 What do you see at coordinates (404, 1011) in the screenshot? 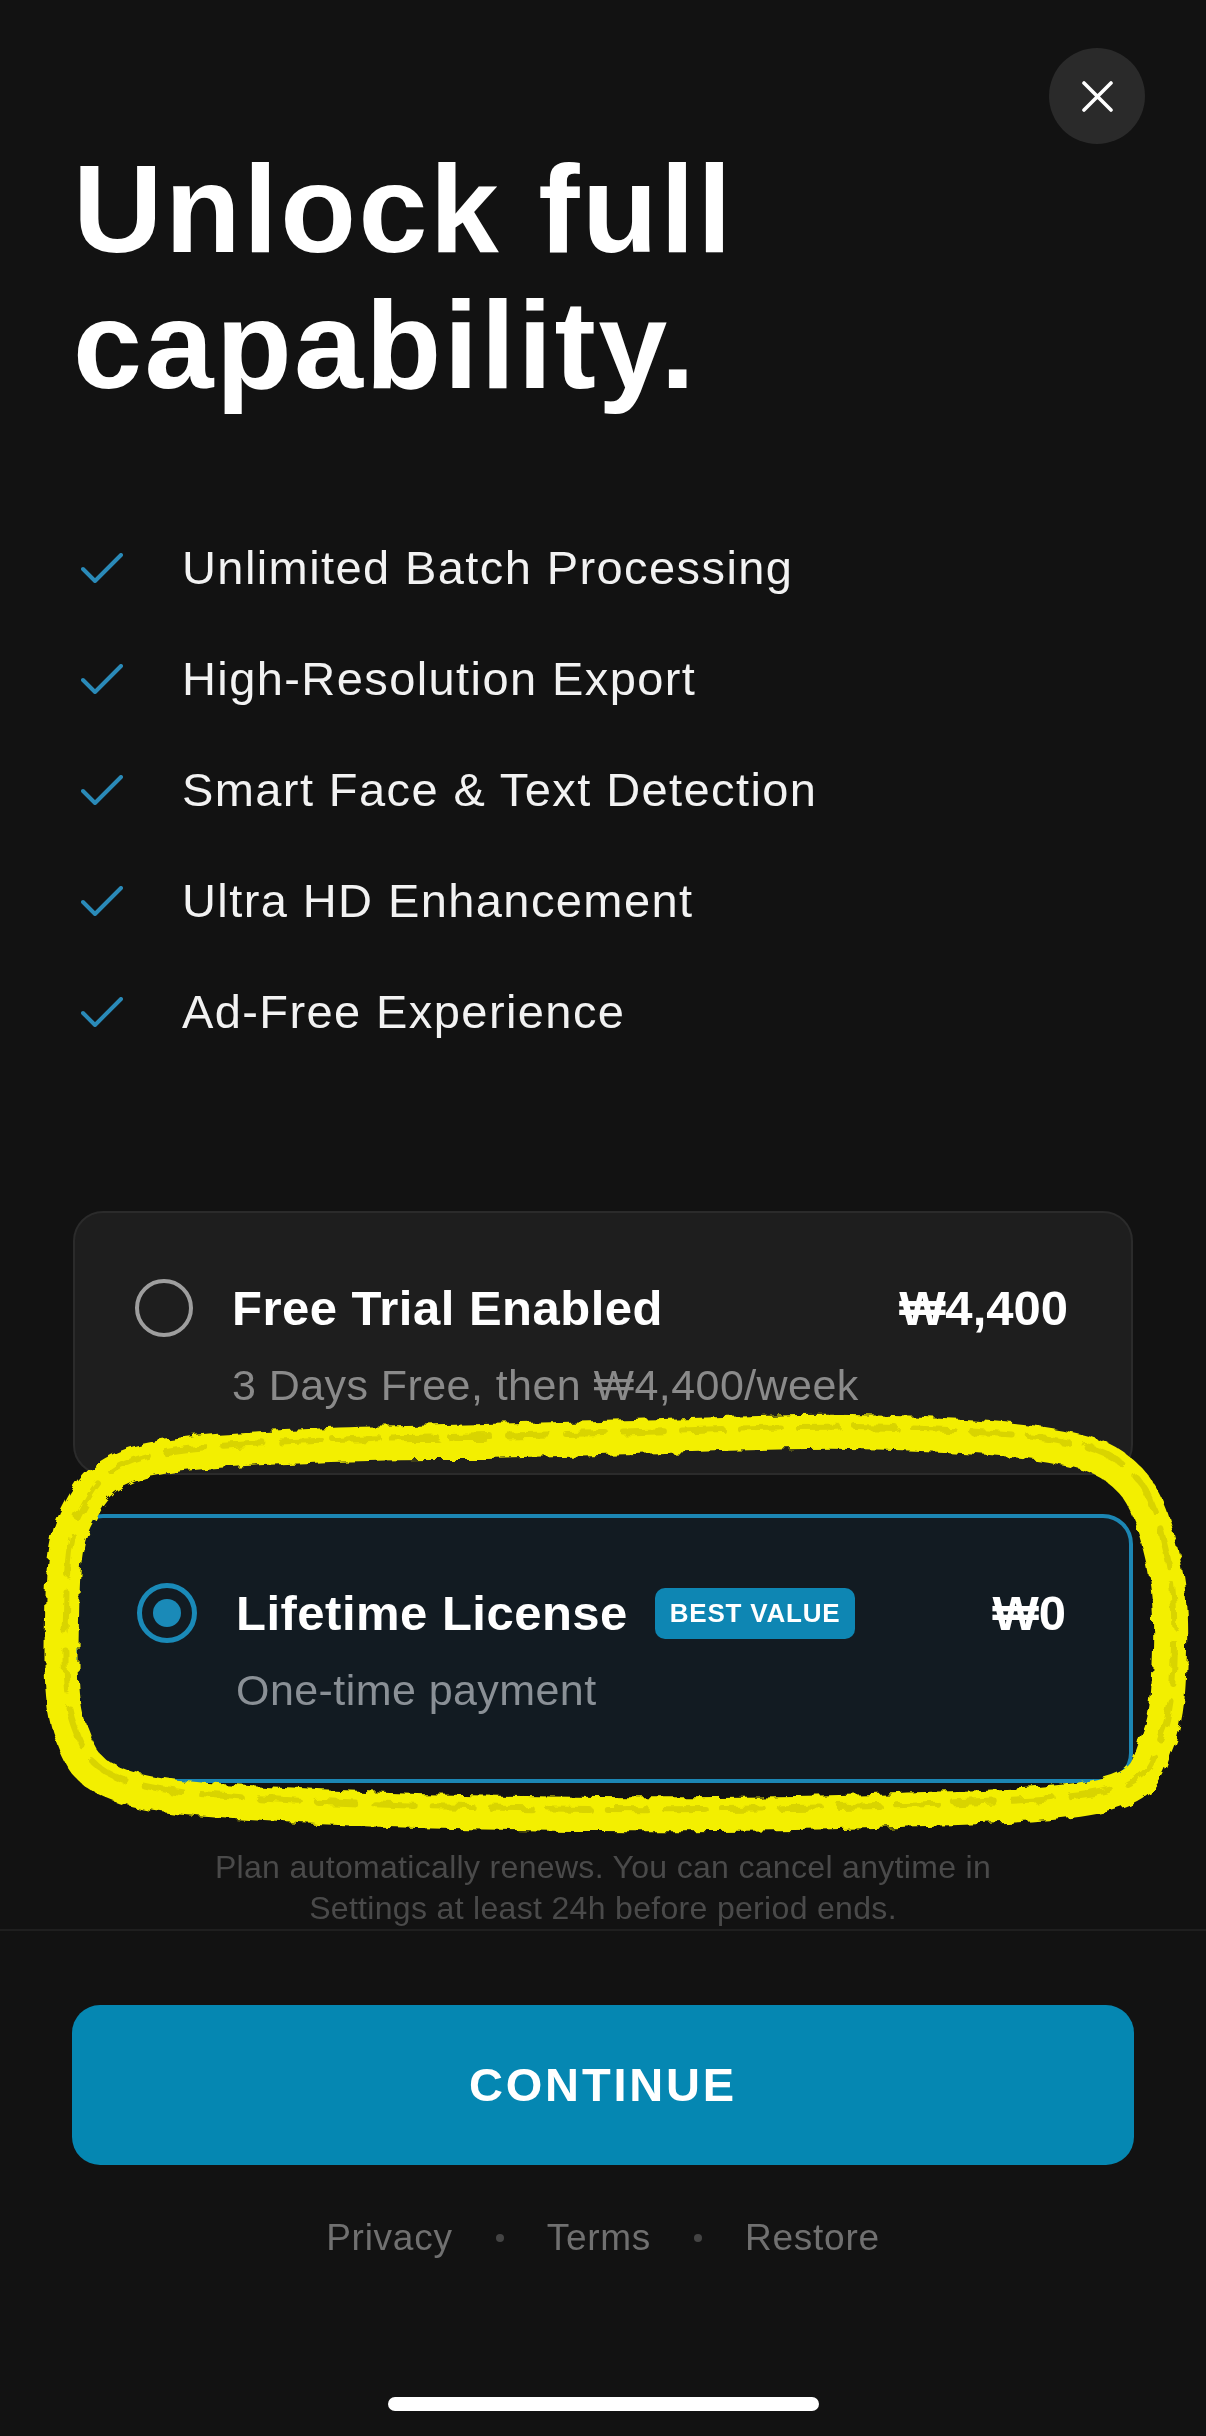
I see `feature-text: Ad-Free Experience` at bounding box center [404, 1011].